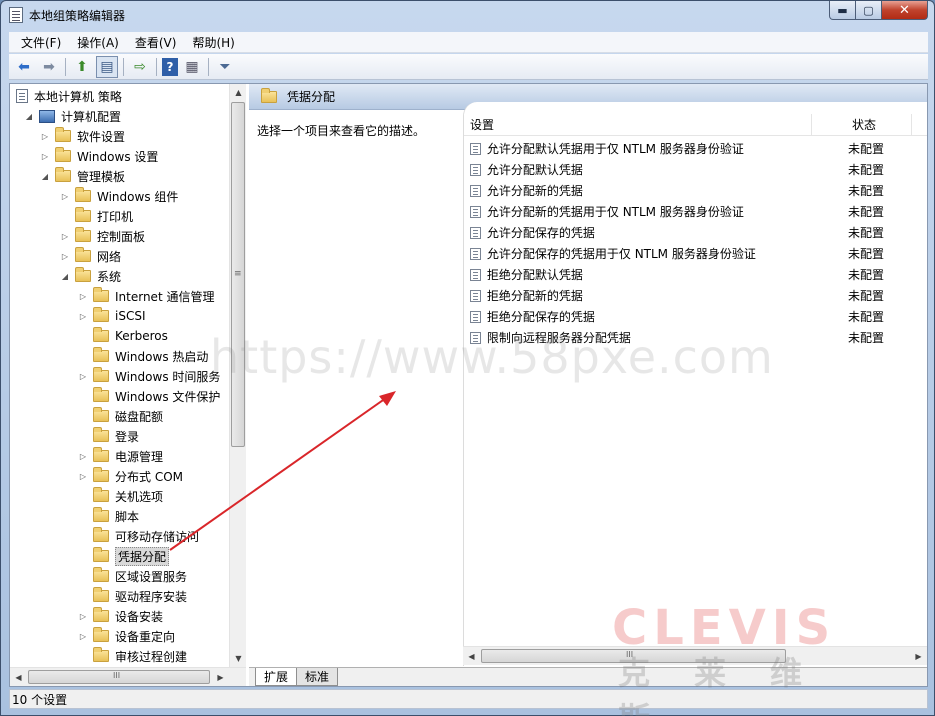 The image size is (935, 716). I want to click on menu-file: 文件(F), so click(41, 42).